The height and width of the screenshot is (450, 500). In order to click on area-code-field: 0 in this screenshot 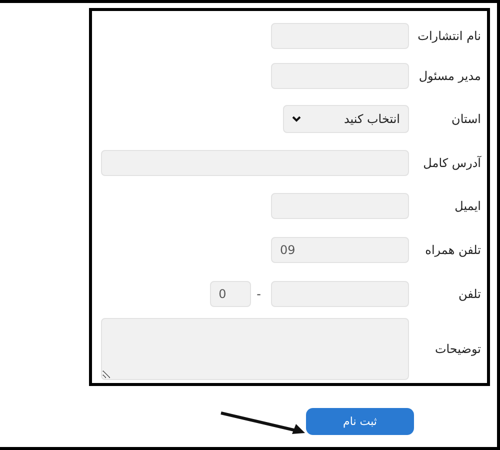, I will do `click(230, 293)`.